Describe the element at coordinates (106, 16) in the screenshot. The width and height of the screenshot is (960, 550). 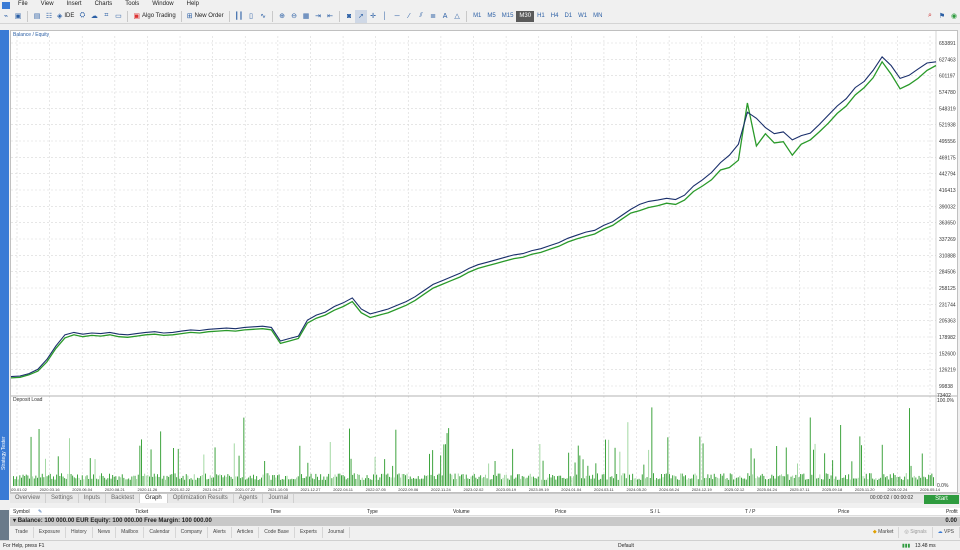
I see `strategy-tester-icon: ⌗` at that location.